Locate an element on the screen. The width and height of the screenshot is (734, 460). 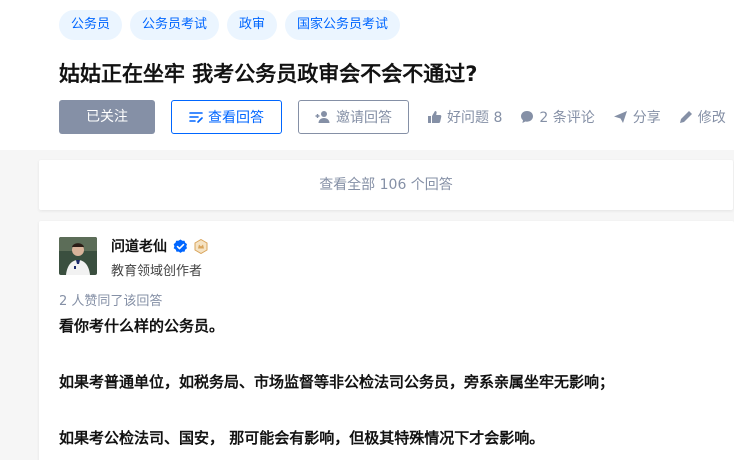
follow-button: 已关注 is located at coordinates (107, 117).